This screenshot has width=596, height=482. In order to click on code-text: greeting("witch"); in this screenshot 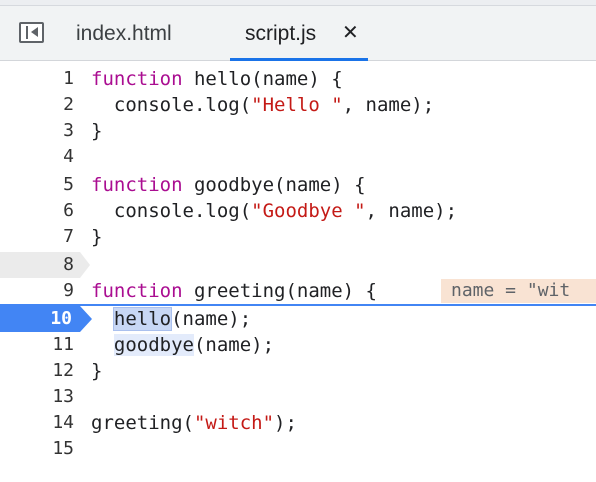, I will do `click(194, 423)`.